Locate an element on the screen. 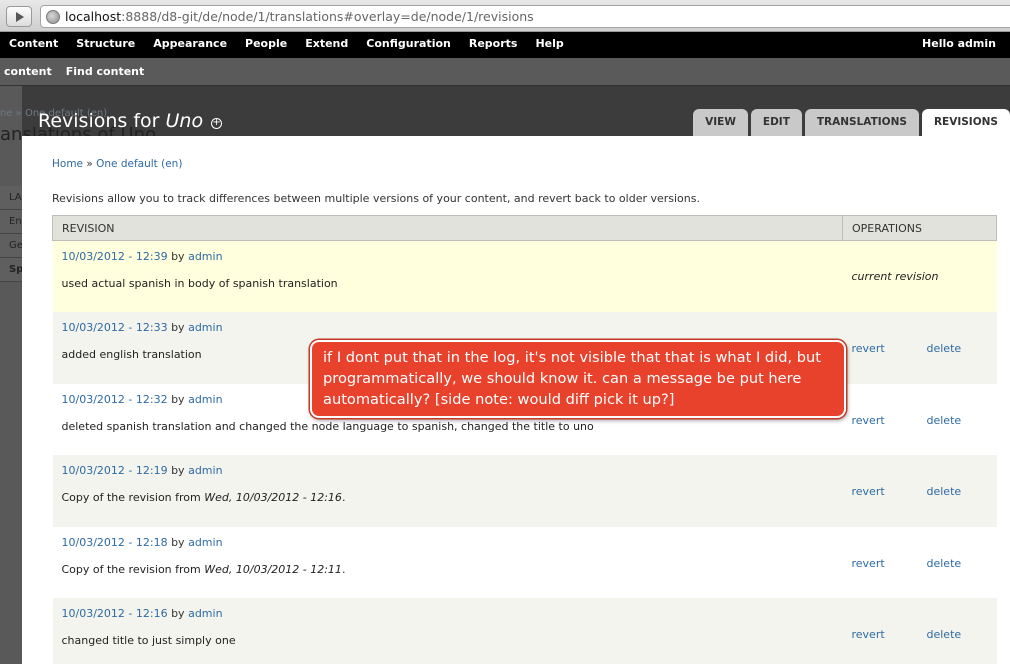 The image size is (1010, 664). background-row: Ge is located at coordinates (11, 246).